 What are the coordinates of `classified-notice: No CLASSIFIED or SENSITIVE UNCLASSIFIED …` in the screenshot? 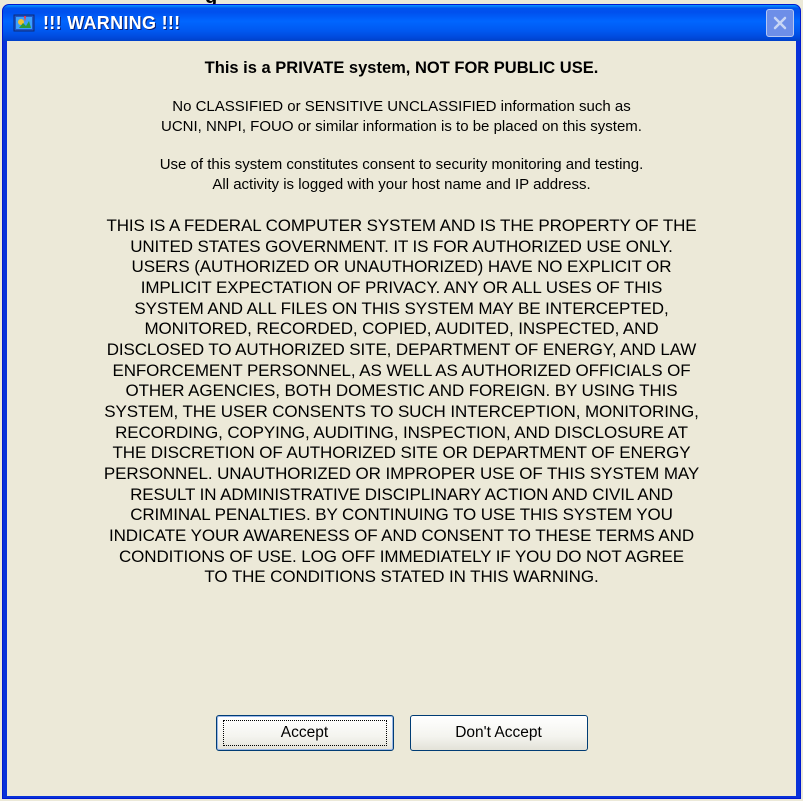 It's located at (401, 116).